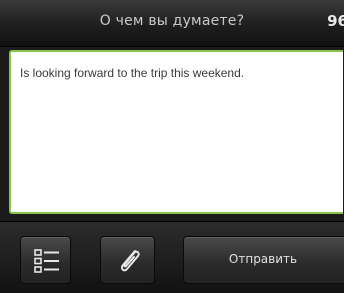  I want to click on send-button-label: Отправить, so click(263, 259).